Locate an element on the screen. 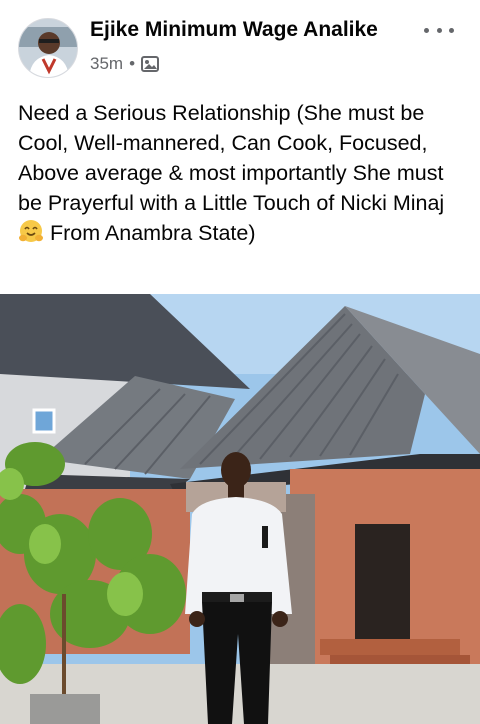 The width and height of the screenshot is (480, 724). hugging-face-emoji is located at coordinates (31, 235).